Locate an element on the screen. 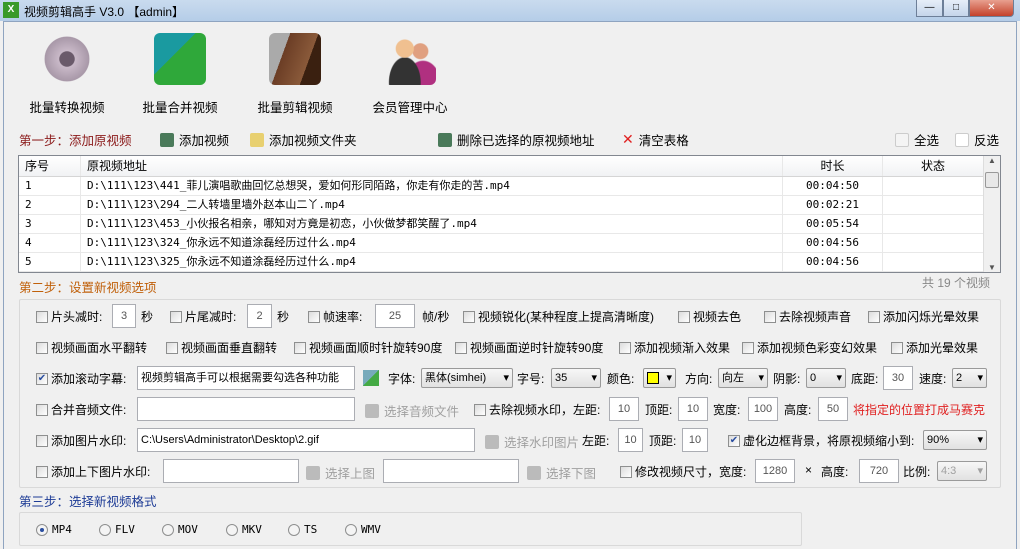  rotate-ccw-checkbox: 视频画面逆时针旋转90度 is located at coordinates (529, 347).